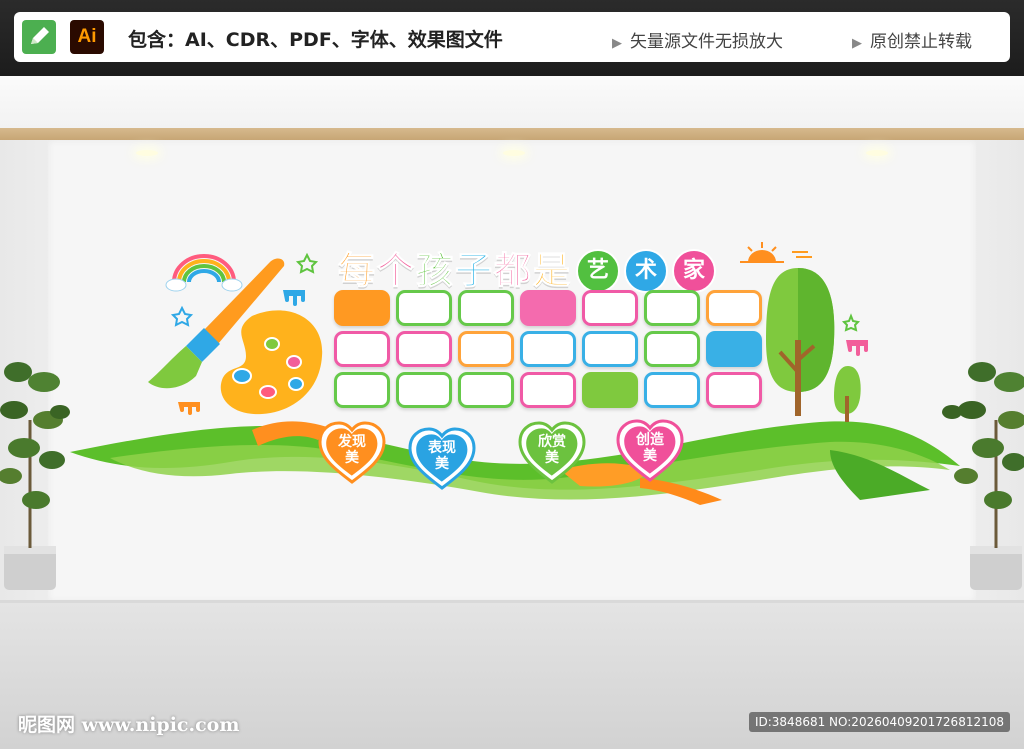  I want to click on heart-badge: 发现美, so click(352, 453).